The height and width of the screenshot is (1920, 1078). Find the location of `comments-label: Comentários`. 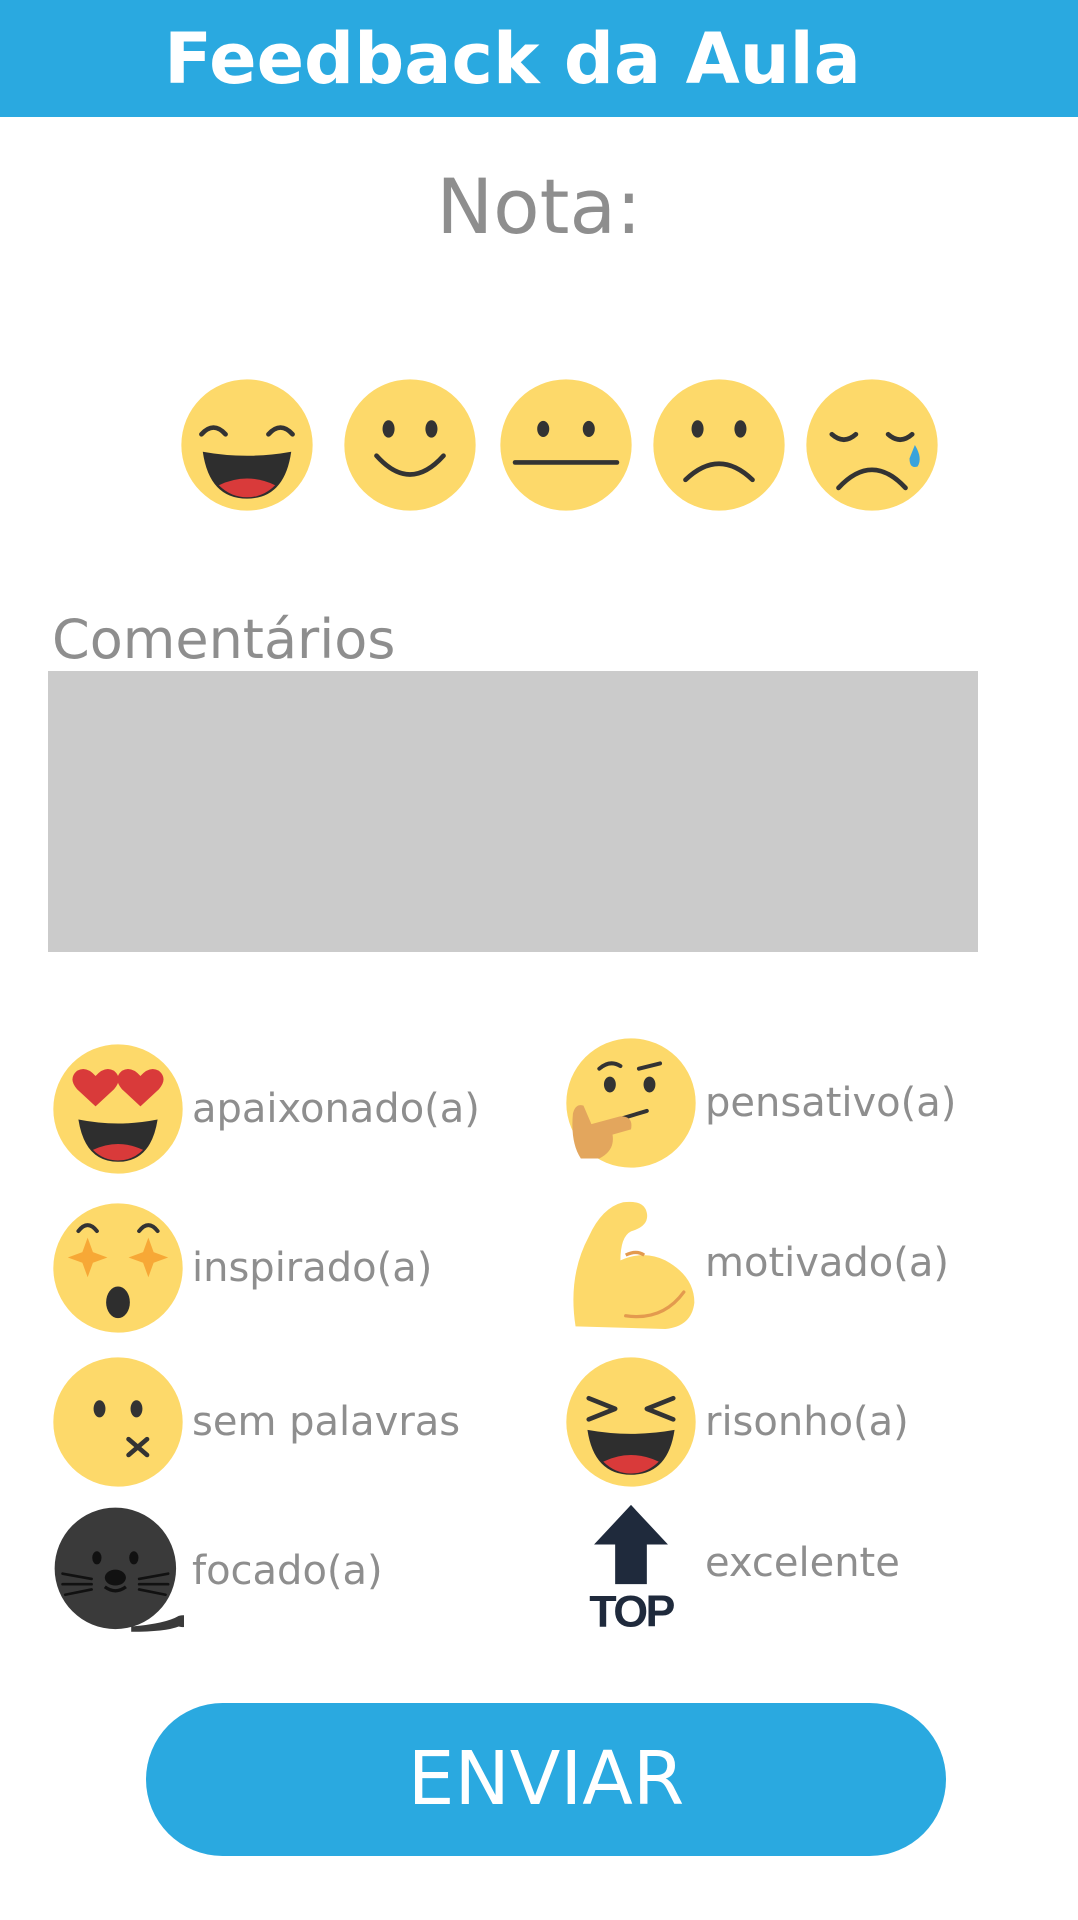

comments-label: Comentários is located at coordinates (224, 639).